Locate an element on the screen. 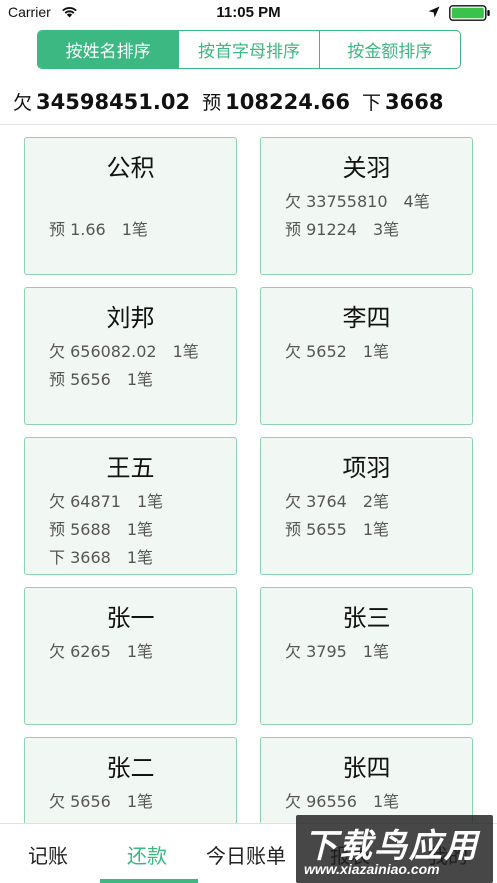 This screenshot has width=497, height=883. card-line: 欠 6265 1笔 is located at coordinates (101, 650).